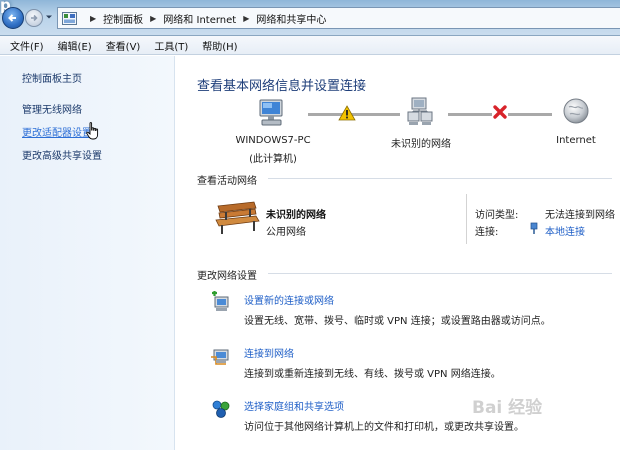 This screenshot has height=450, width=620. What do you see at coordinates (27, 45) in the screenshot?
I see `menu-file: 文件(F)` at bounding box center [27, 45].